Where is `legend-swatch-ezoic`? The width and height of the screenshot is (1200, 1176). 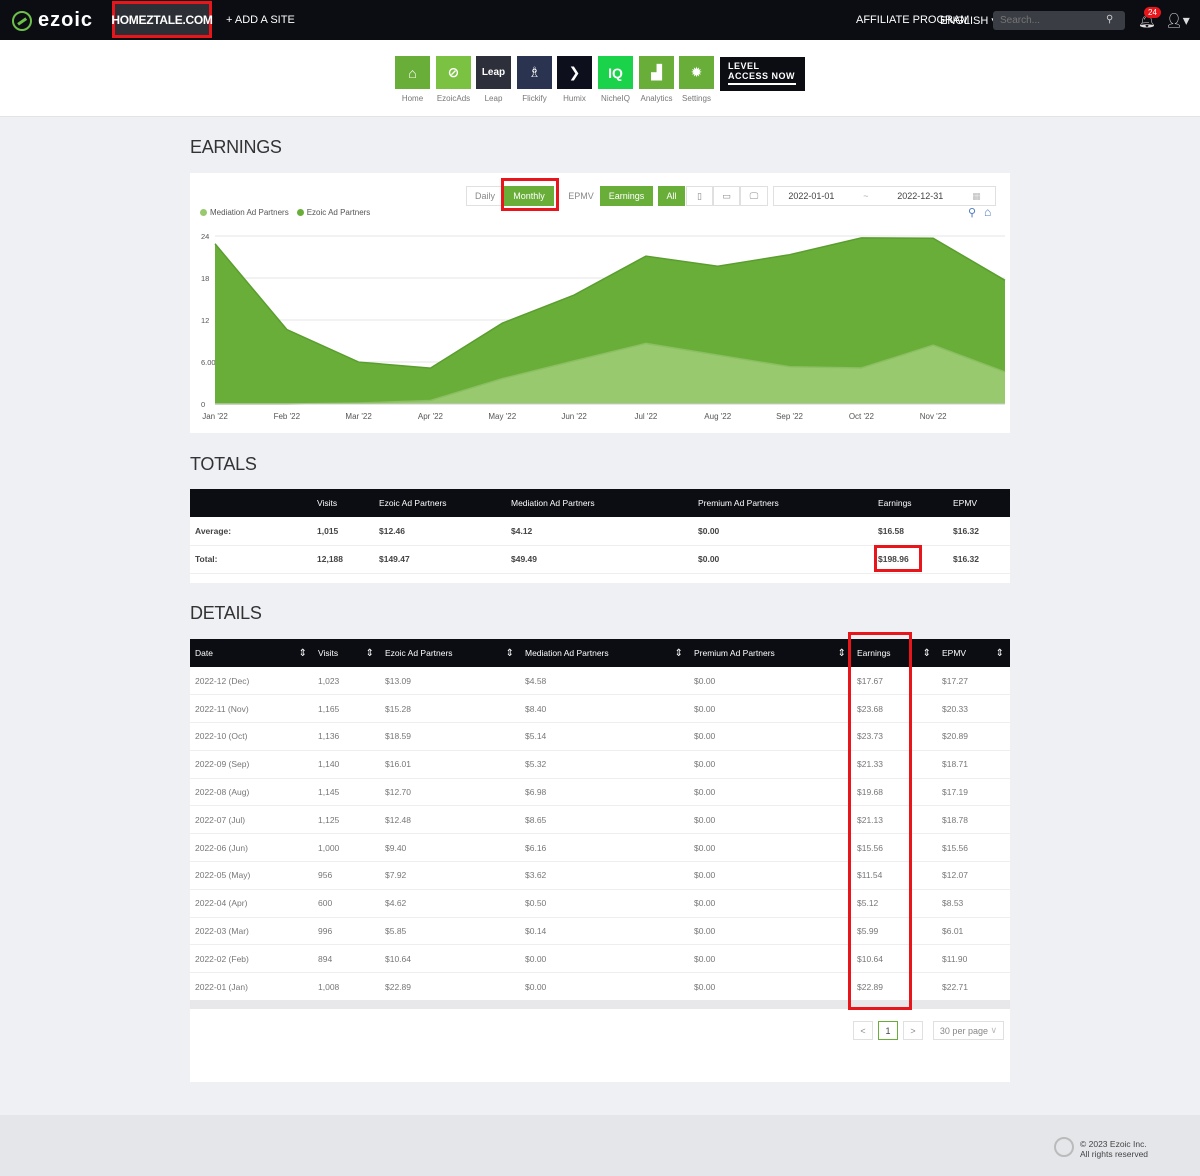 legend-swatch-ezoic is located at coordinates (300, 212).